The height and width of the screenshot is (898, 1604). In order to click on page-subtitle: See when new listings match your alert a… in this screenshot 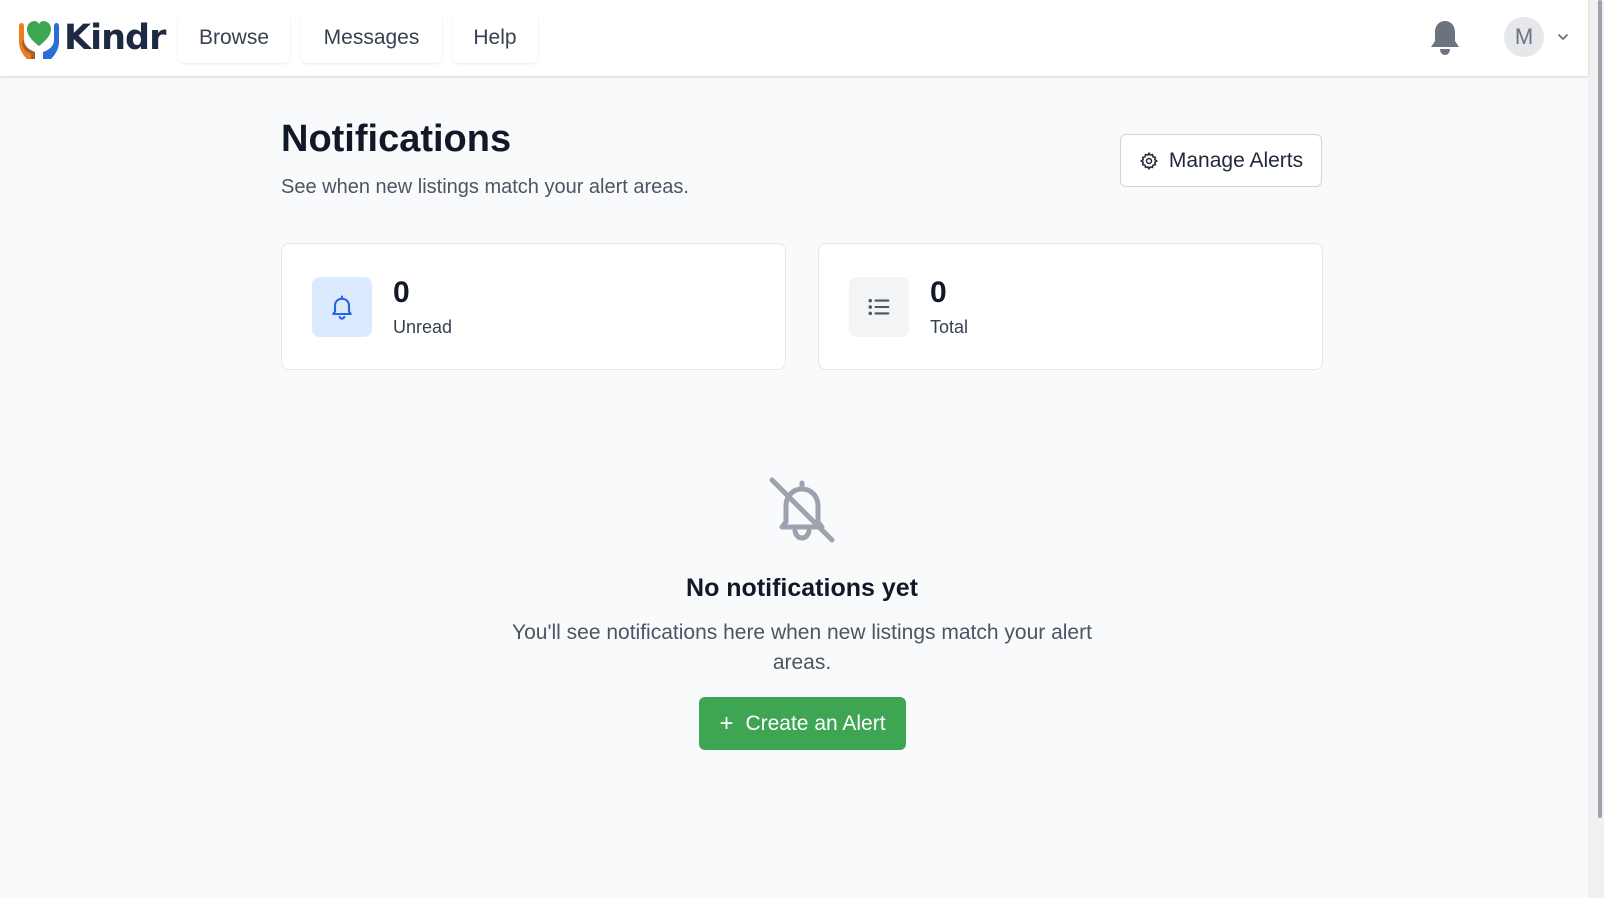, I will do `click(485, 187)`.